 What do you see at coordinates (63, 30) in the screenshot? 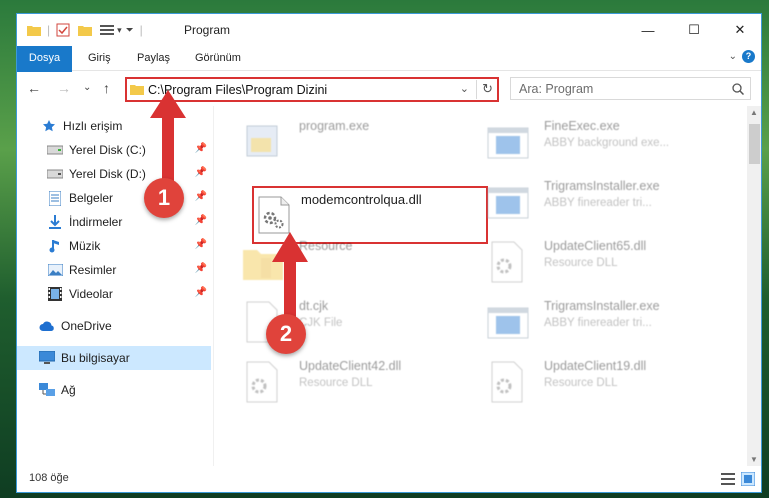
I see `properties-icon` at bounding box center [63, 30].